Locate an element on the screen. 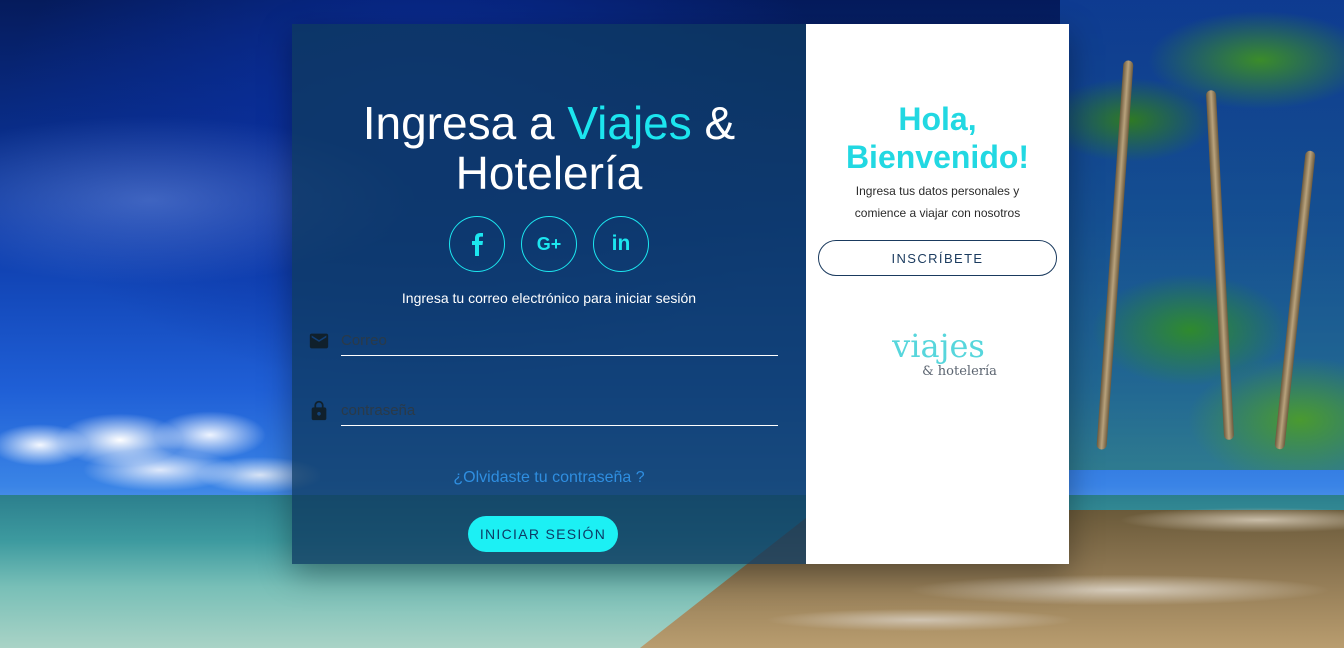  login-button: INICIAR SESIÓN is located at coordinates (543, 534).